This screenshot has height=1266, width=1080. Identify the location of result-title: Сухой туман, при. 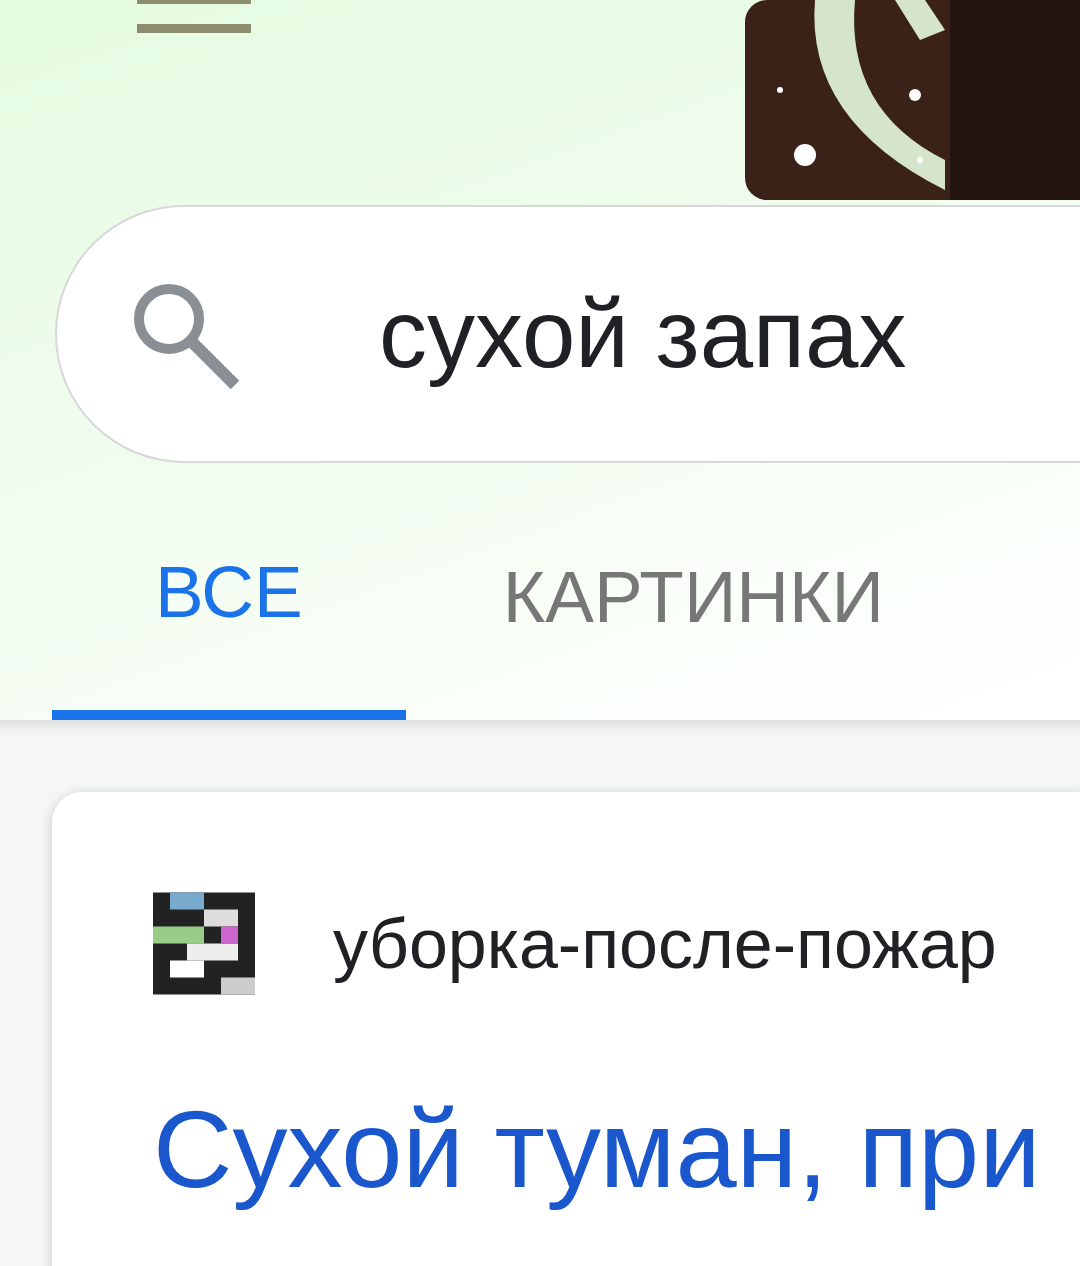
(616, 1148).